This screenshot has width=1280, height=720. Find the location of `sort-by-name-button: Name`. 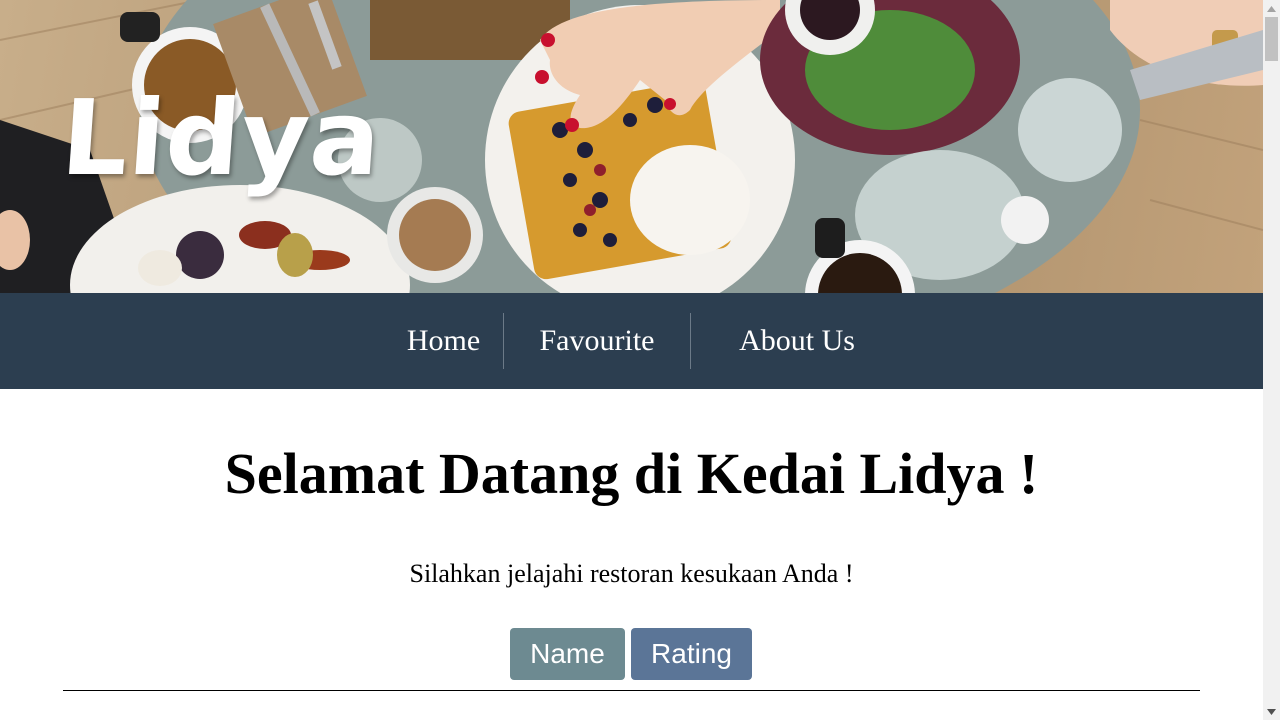

sort-by-name-button: Name is located at coordinates (567, 654).